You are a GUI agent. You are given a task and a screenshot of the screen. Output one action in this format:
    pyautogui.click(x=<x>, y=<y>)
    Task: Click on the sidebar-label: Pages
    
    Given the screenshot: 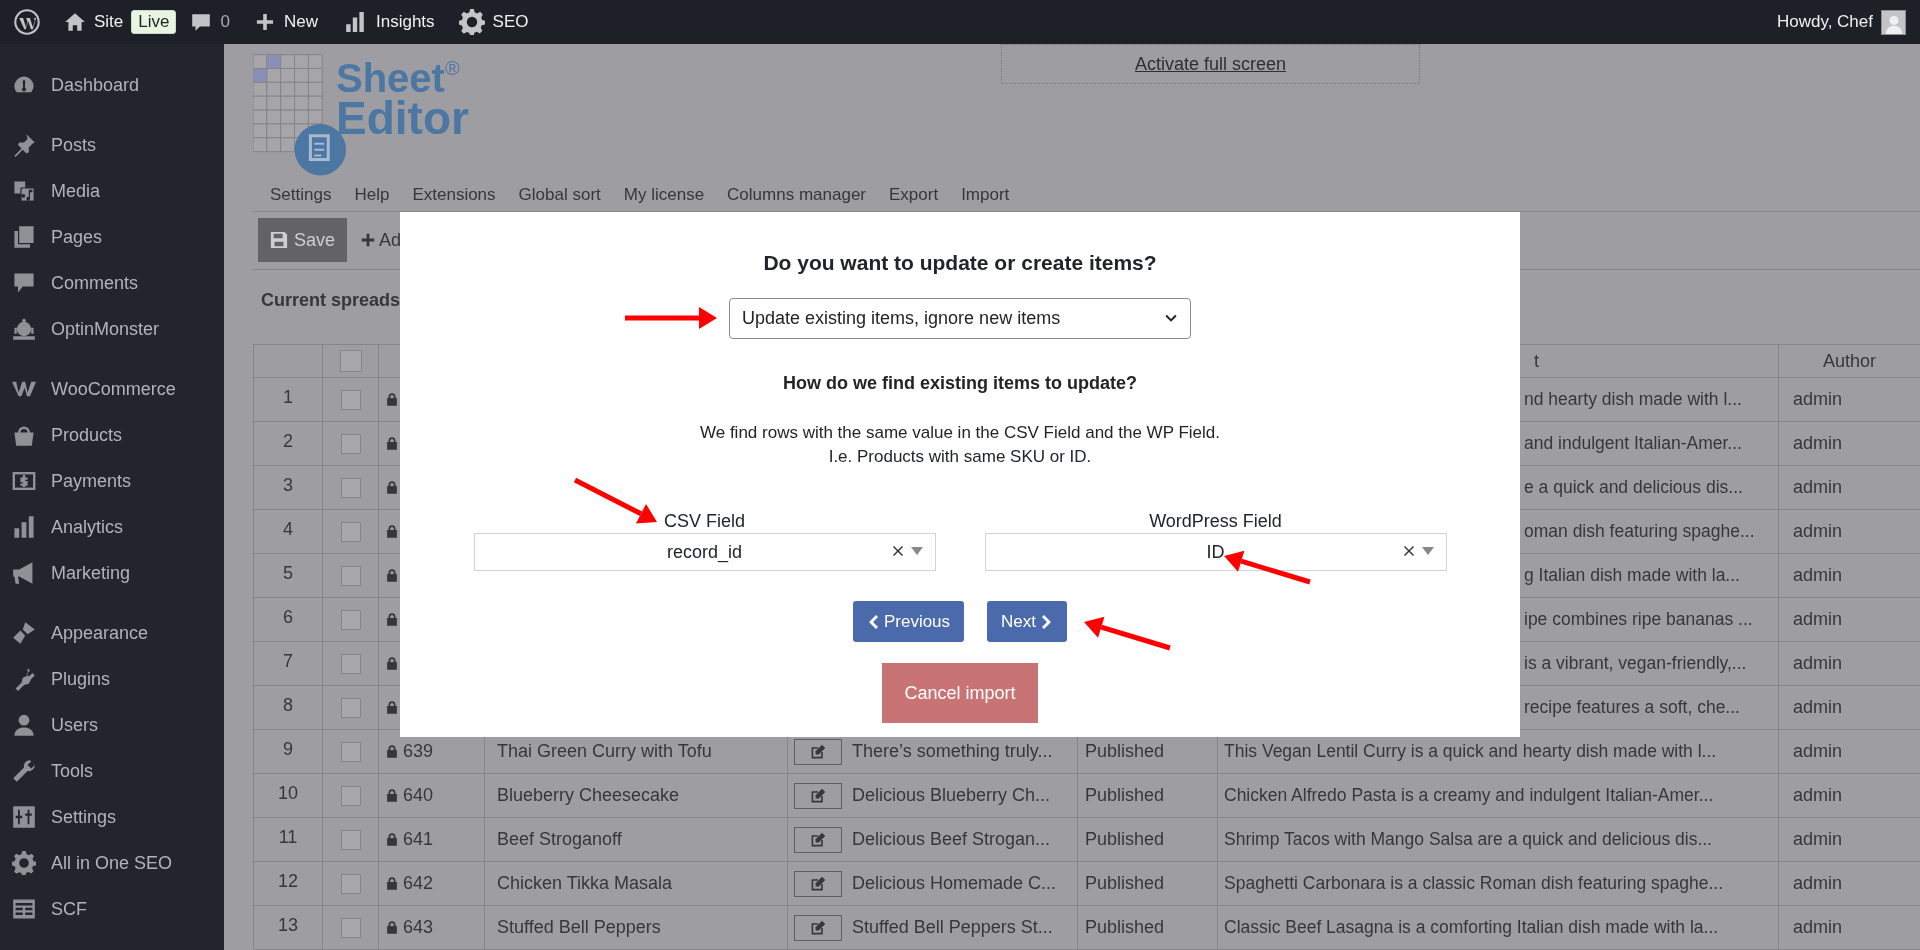 What is the action you would take?
    pyautogui.click(x=77, y=237)
    